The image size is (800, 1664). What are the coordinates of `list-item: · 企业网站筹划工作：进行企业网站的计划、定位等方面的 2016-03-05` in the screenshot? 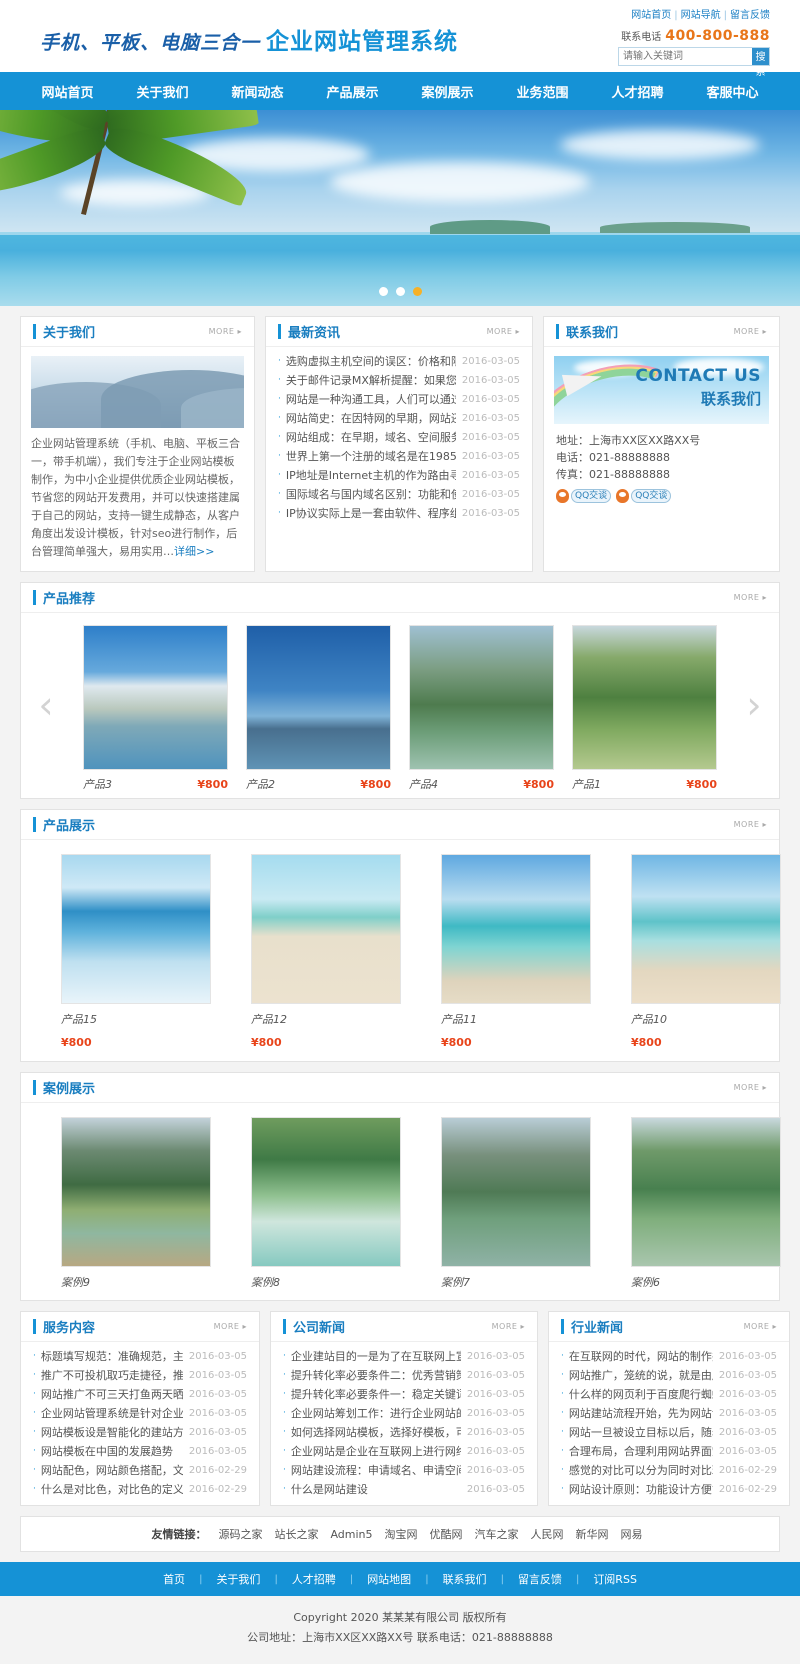 It's located at (404, 1413).